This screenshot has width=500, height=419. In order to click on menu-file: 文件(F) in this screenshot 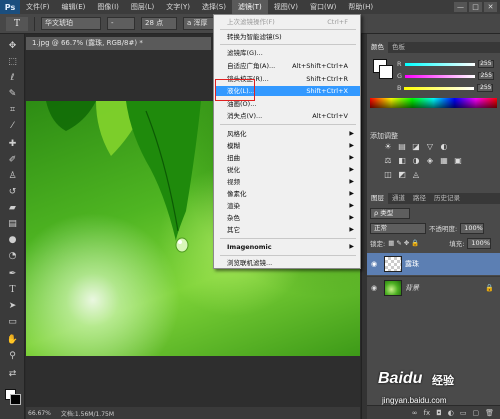, I will do `click(38, 7)`.